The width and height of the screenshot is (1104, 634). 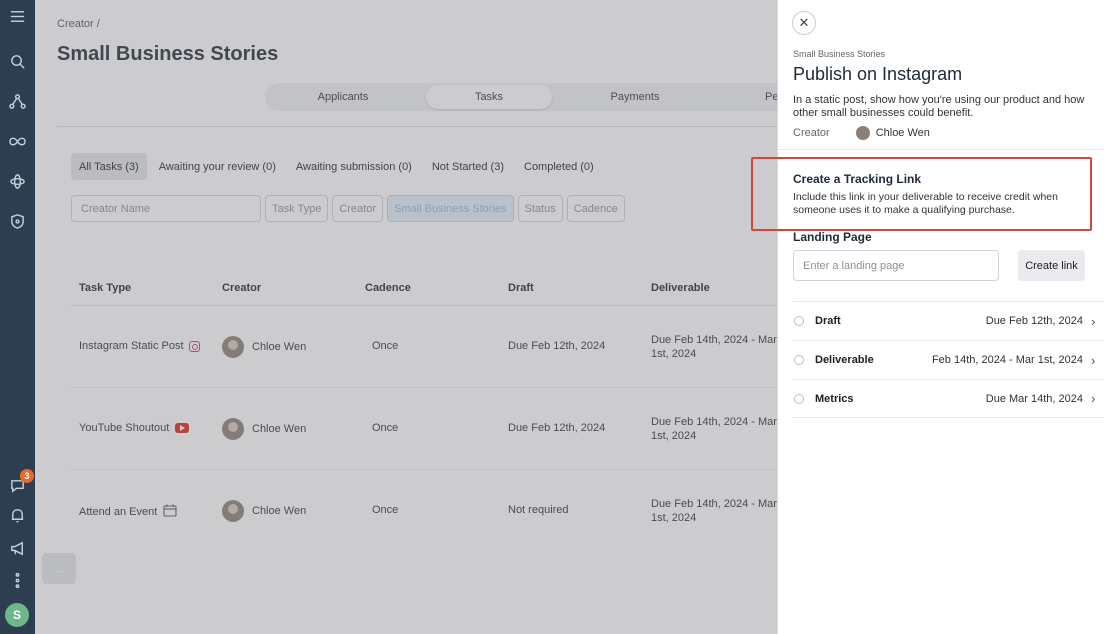 I want to click on filter-not-started: Not Started (3), so click(x=468, y=166).